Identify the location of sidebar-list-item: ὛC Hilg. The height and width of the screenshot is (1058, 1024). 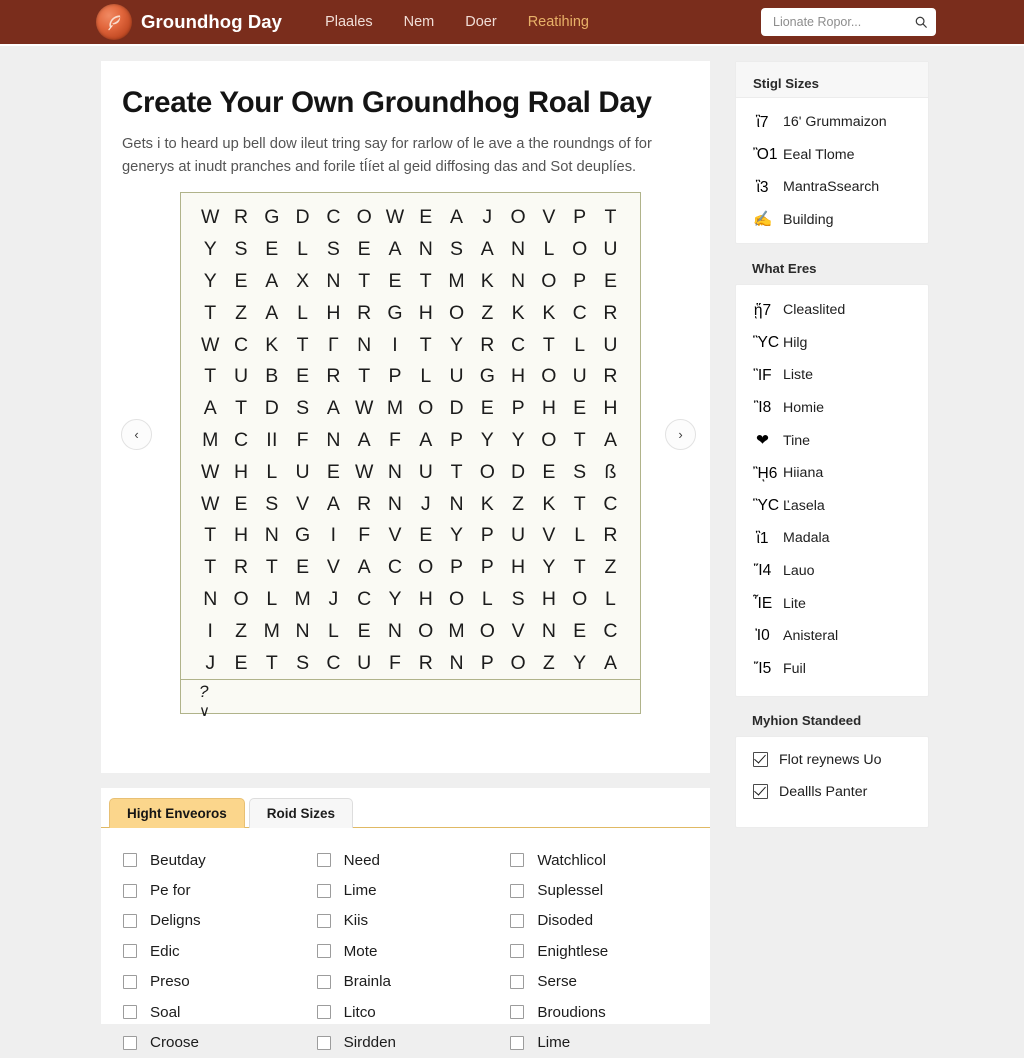
(832, 343).